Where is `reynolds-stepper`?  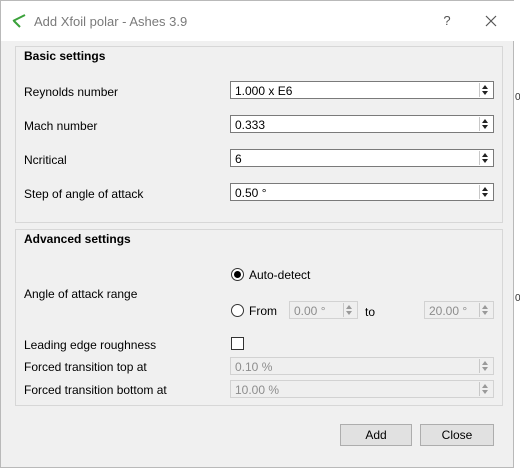 reynolds-stepper is located at coordinates (485, 90).